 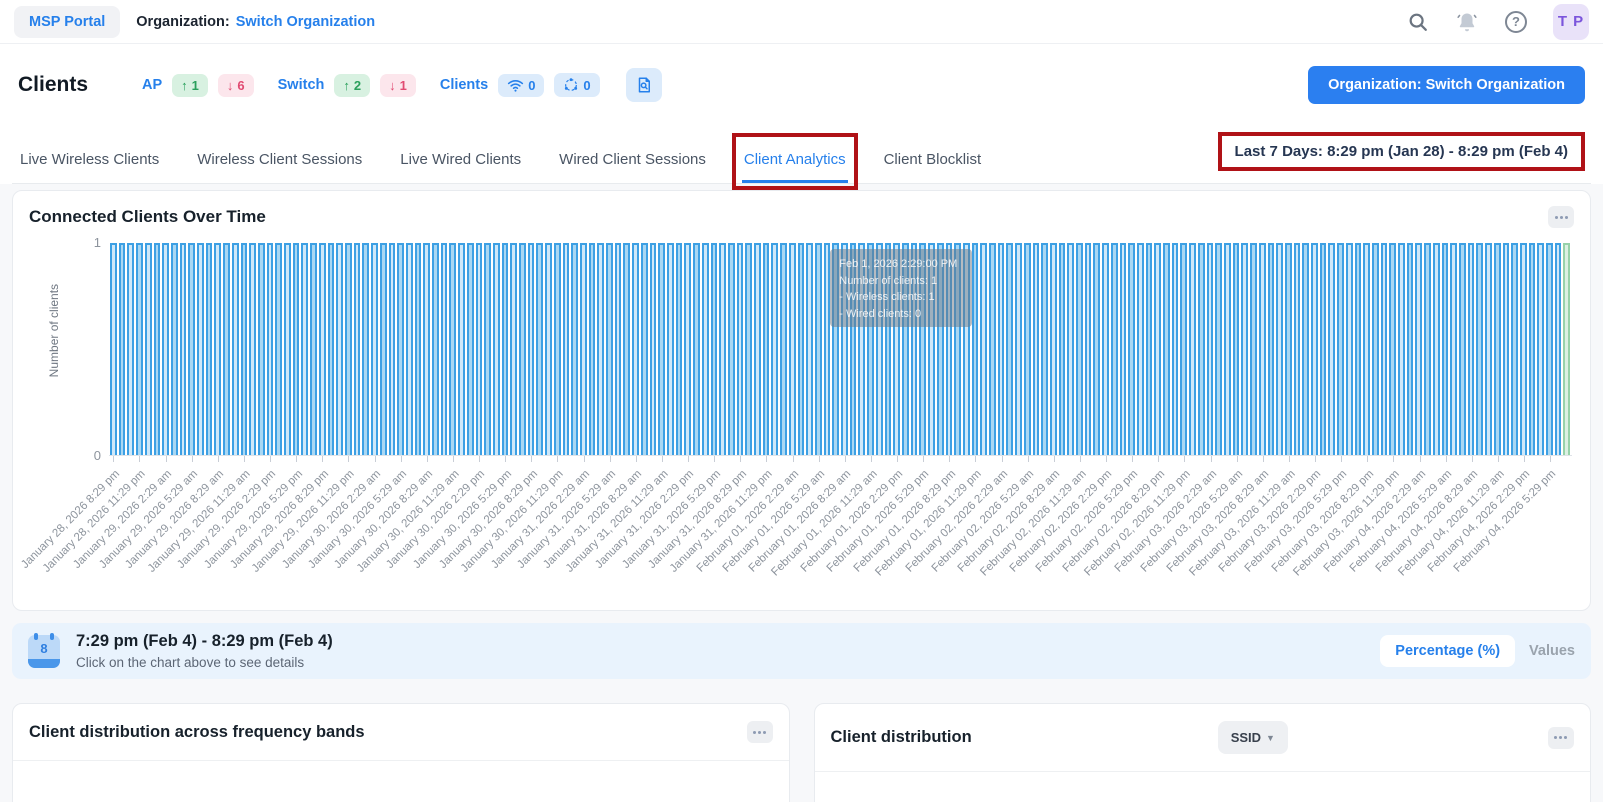 I want to click on search-icon, so click(x=1418, y=22).